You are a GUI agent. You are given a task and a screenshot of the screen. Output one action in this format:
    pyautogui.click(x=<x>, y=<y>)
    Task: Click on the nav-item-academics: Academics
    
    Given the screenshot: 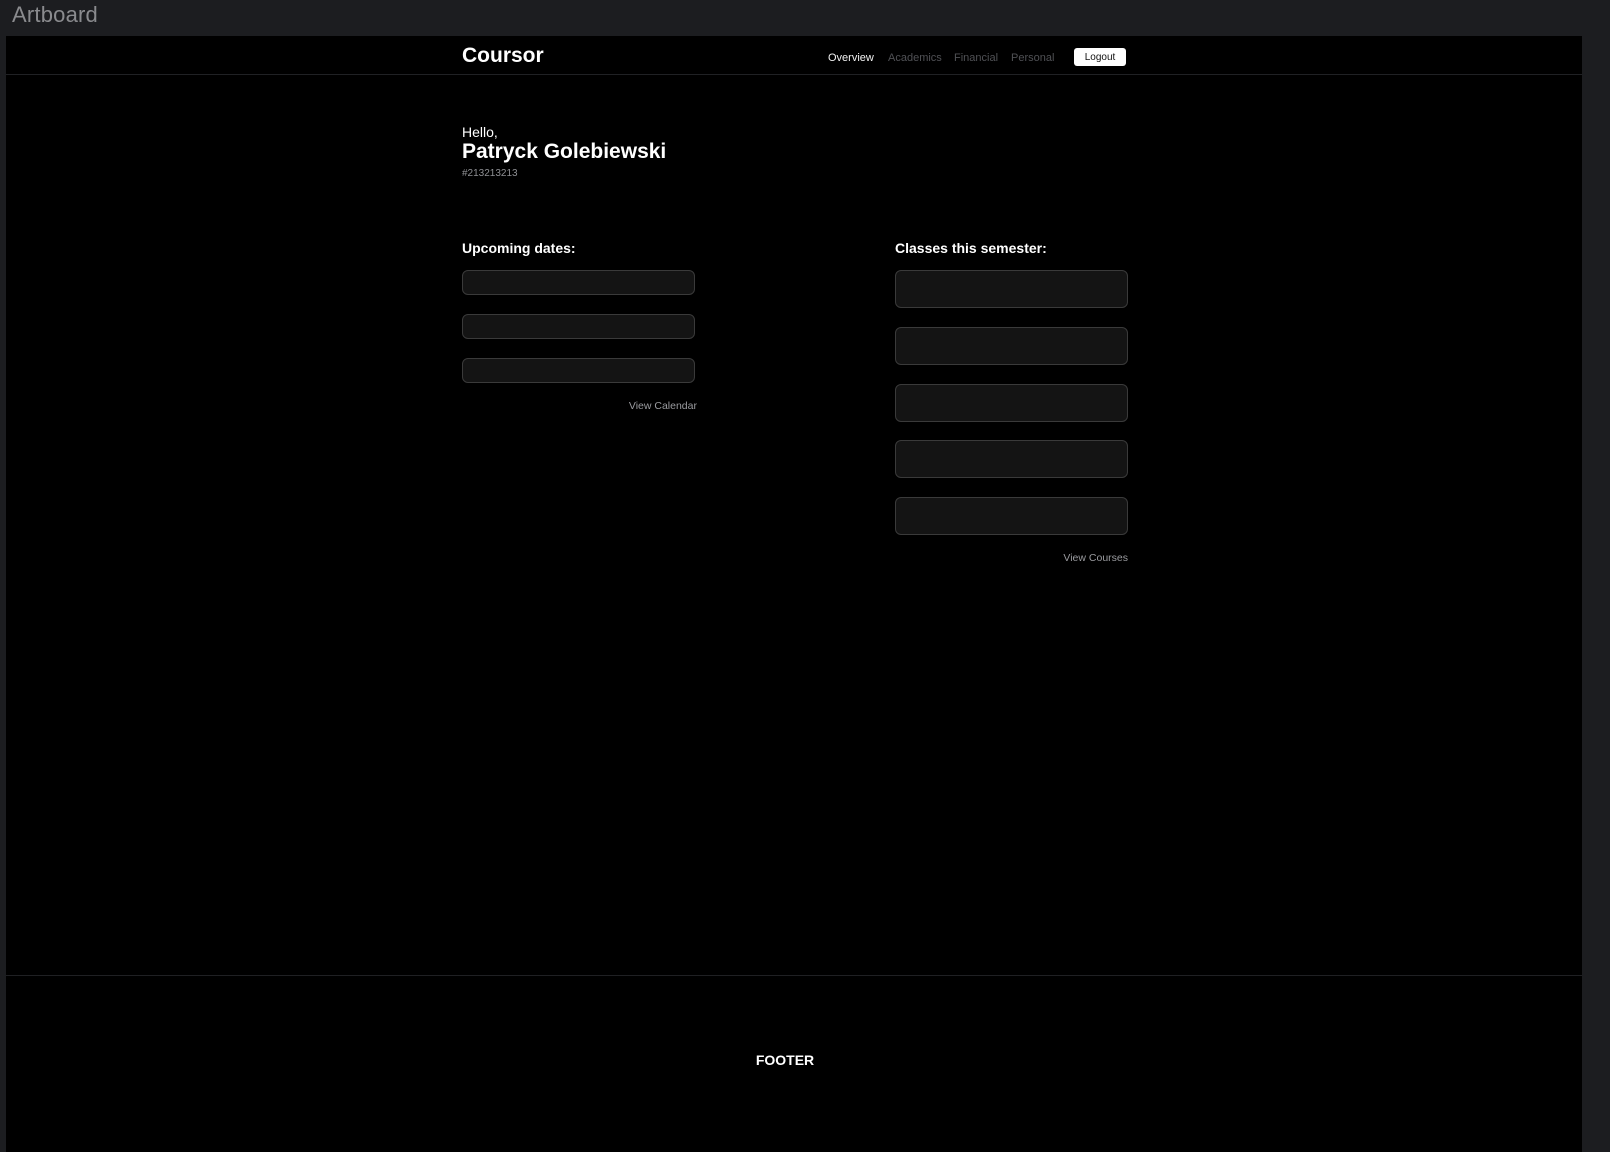 What is the action you would take?
    pyautogui.click(x=915, y=58)
    